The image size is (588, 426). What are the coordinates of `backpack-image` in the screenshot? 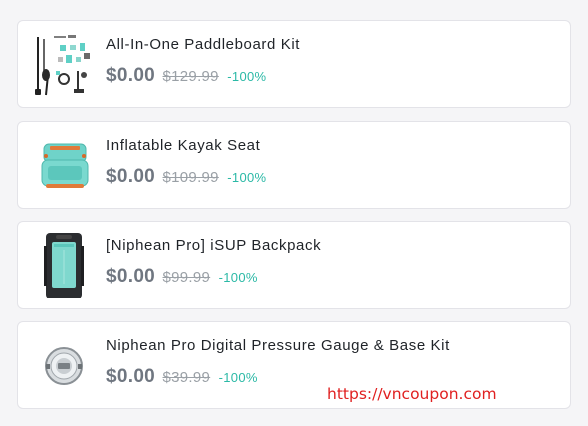 It's located at (64, 265).